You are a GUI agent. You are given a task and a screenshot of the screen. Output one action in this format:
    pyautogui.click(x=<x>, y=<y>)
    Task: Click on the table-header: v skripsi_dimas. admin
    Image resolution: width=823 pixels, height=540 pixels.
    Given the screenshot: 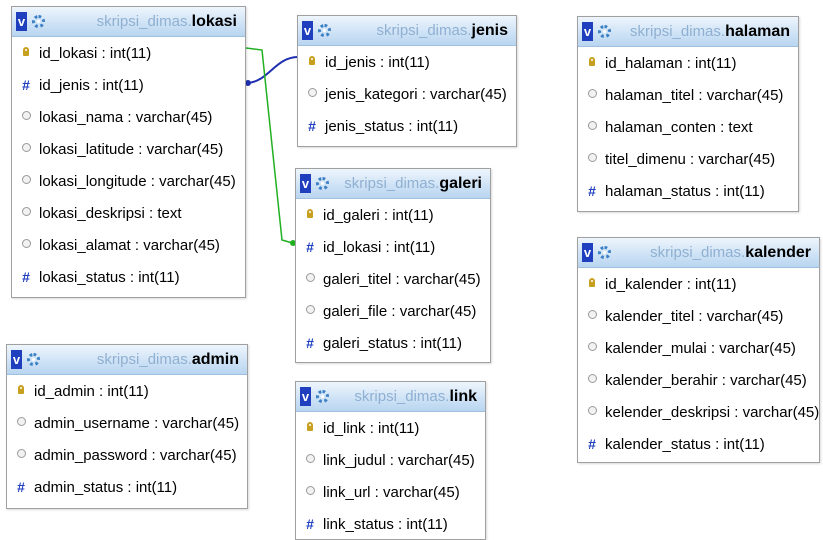 What is the action you would take?
    pyautogui.click(x=127, y=360)
    